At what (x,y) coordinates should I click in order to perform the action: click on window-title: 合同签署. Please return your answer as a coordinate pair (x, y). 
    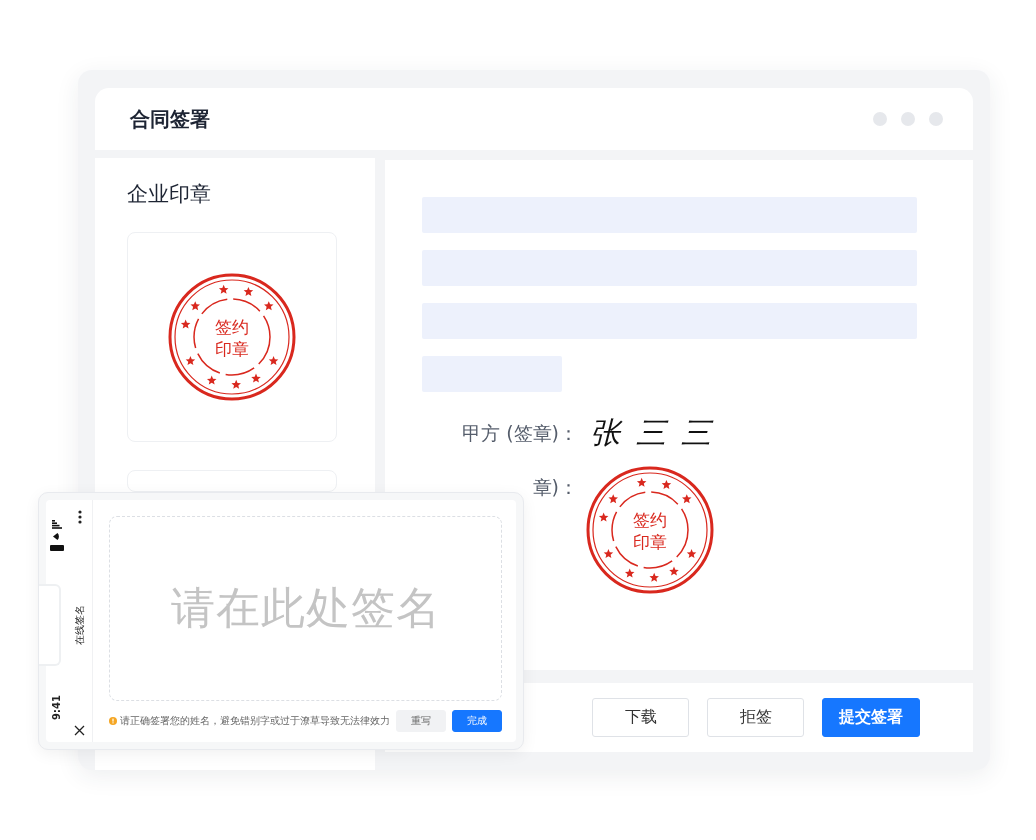
    Looking at the image, I should click on (170, 119).